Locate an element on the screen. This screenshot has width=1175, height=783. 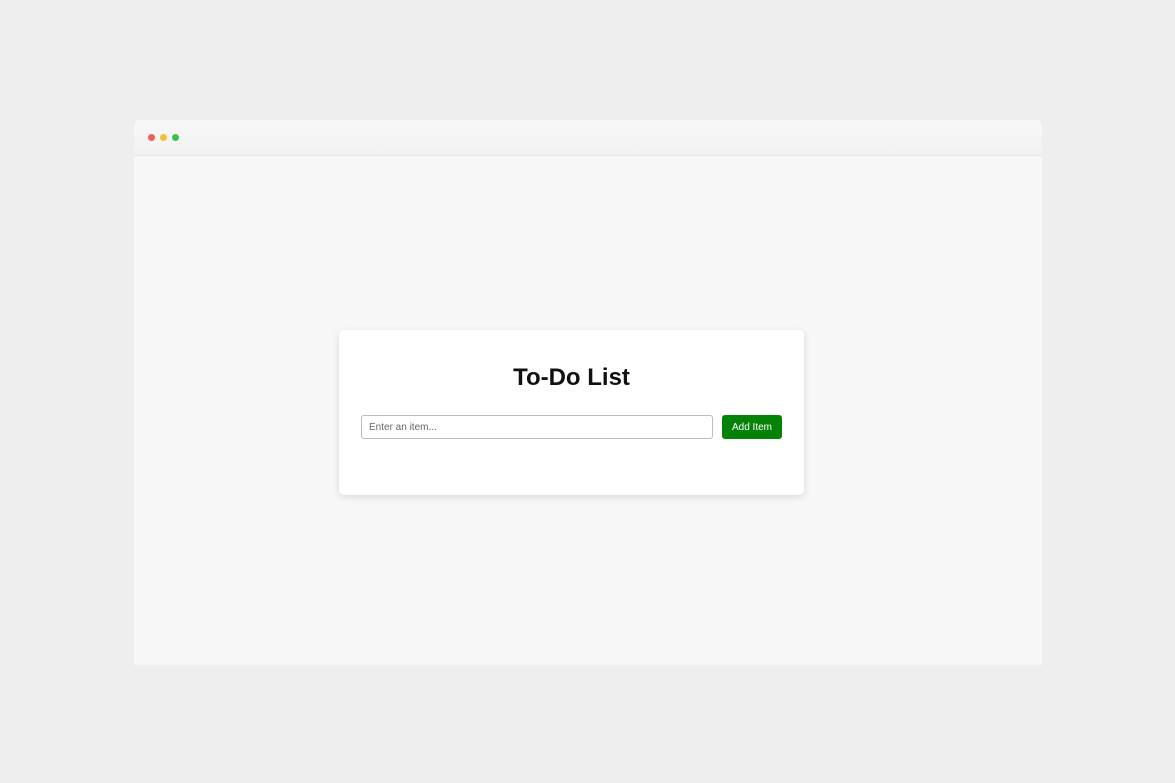
todo-item-input is located at coordinates (537, 427).